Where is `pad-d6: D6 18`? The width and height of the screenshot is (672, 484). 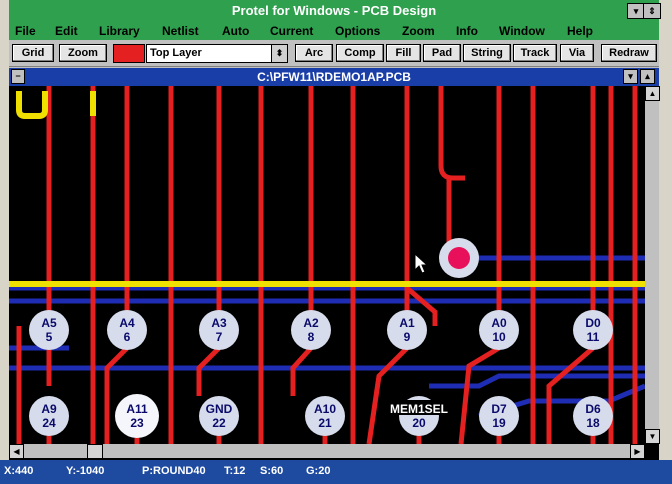
pad-d6: D6 18 is located at coordinates (593, 416).